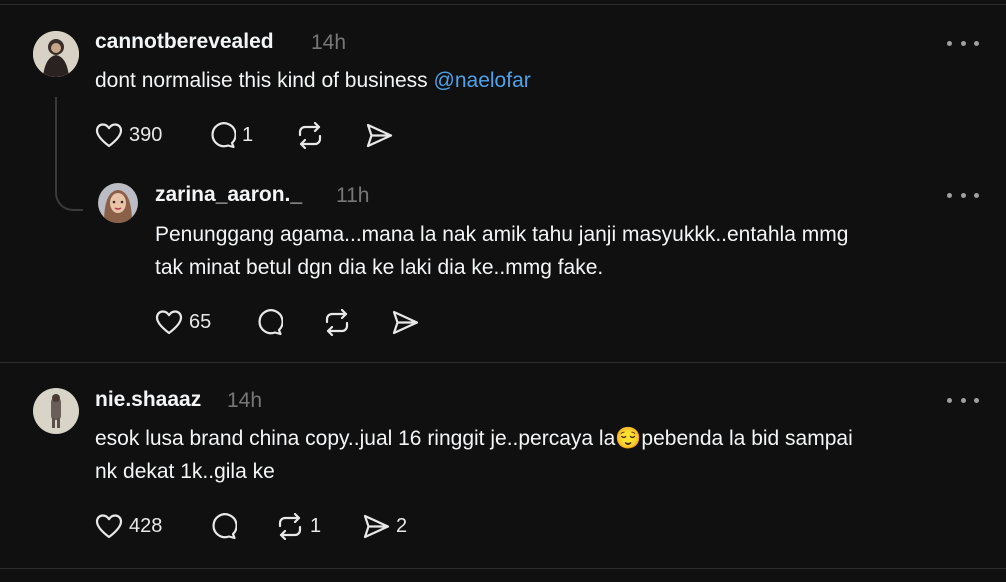 This screenshot has height=582, width=1006. I want to click on repost-button: 1, so click(298, 526).